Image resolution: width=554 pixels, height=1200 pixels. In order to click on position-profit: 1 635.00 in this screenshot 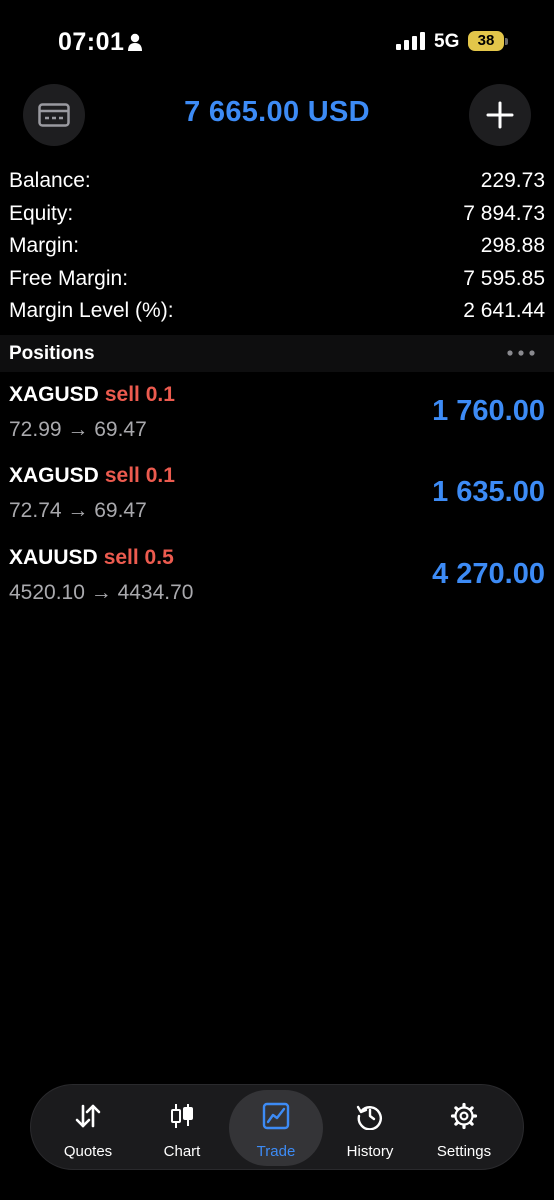, I will do `click(488, 492)`.